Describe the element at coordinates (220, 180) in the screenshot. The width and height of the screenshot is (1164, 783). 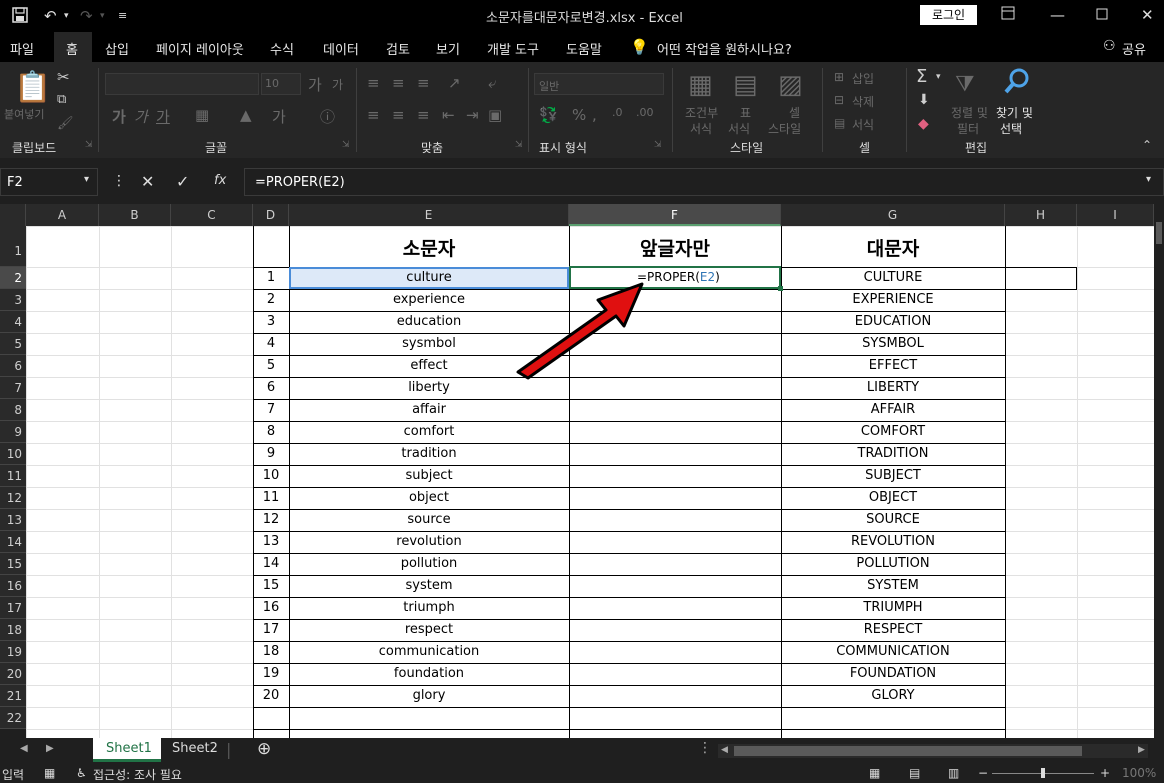
I see `insert-function-icon: fx` at that location.